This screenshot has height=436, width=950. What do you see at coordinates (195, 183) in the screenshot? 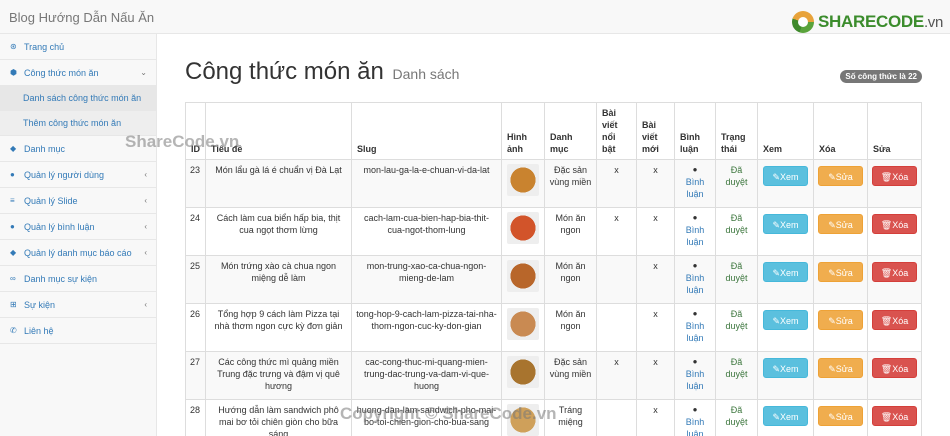
I see `cell-id: 23` at bounding box center [195, 183].